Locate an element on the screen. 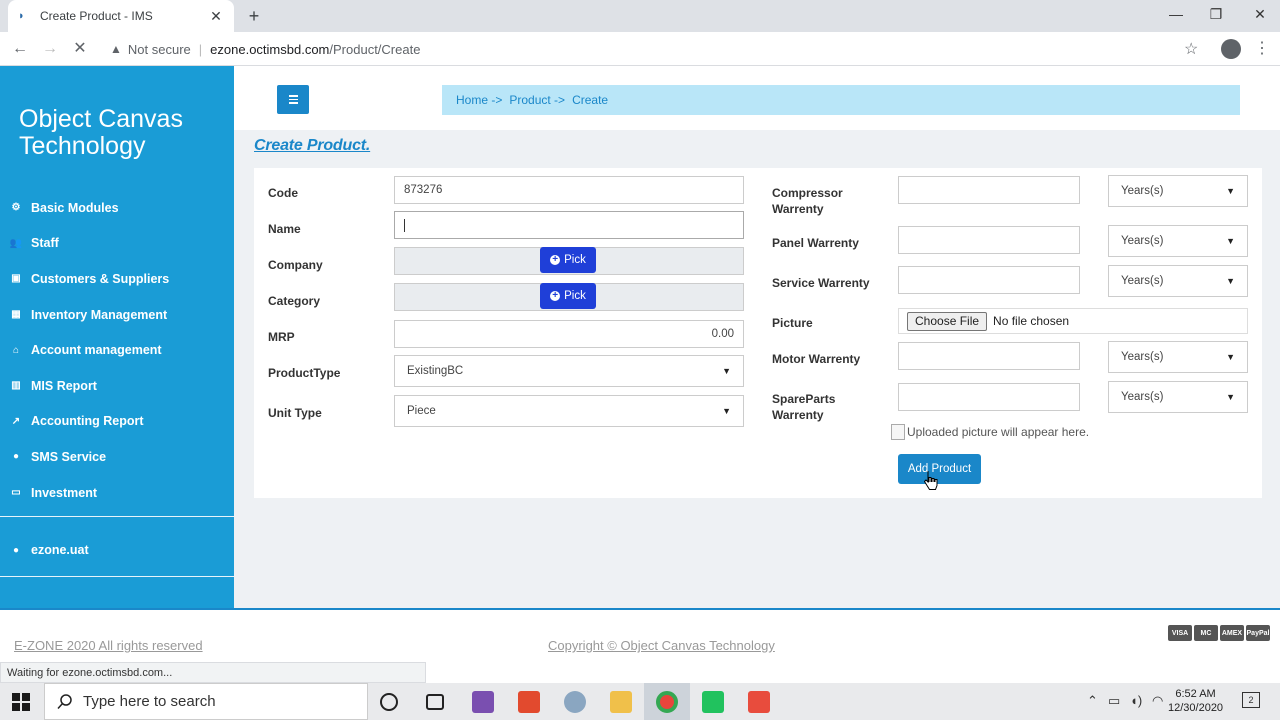 This screenshot has height=720, width=1280. cortana-icon is located at coordinates (389, 702).